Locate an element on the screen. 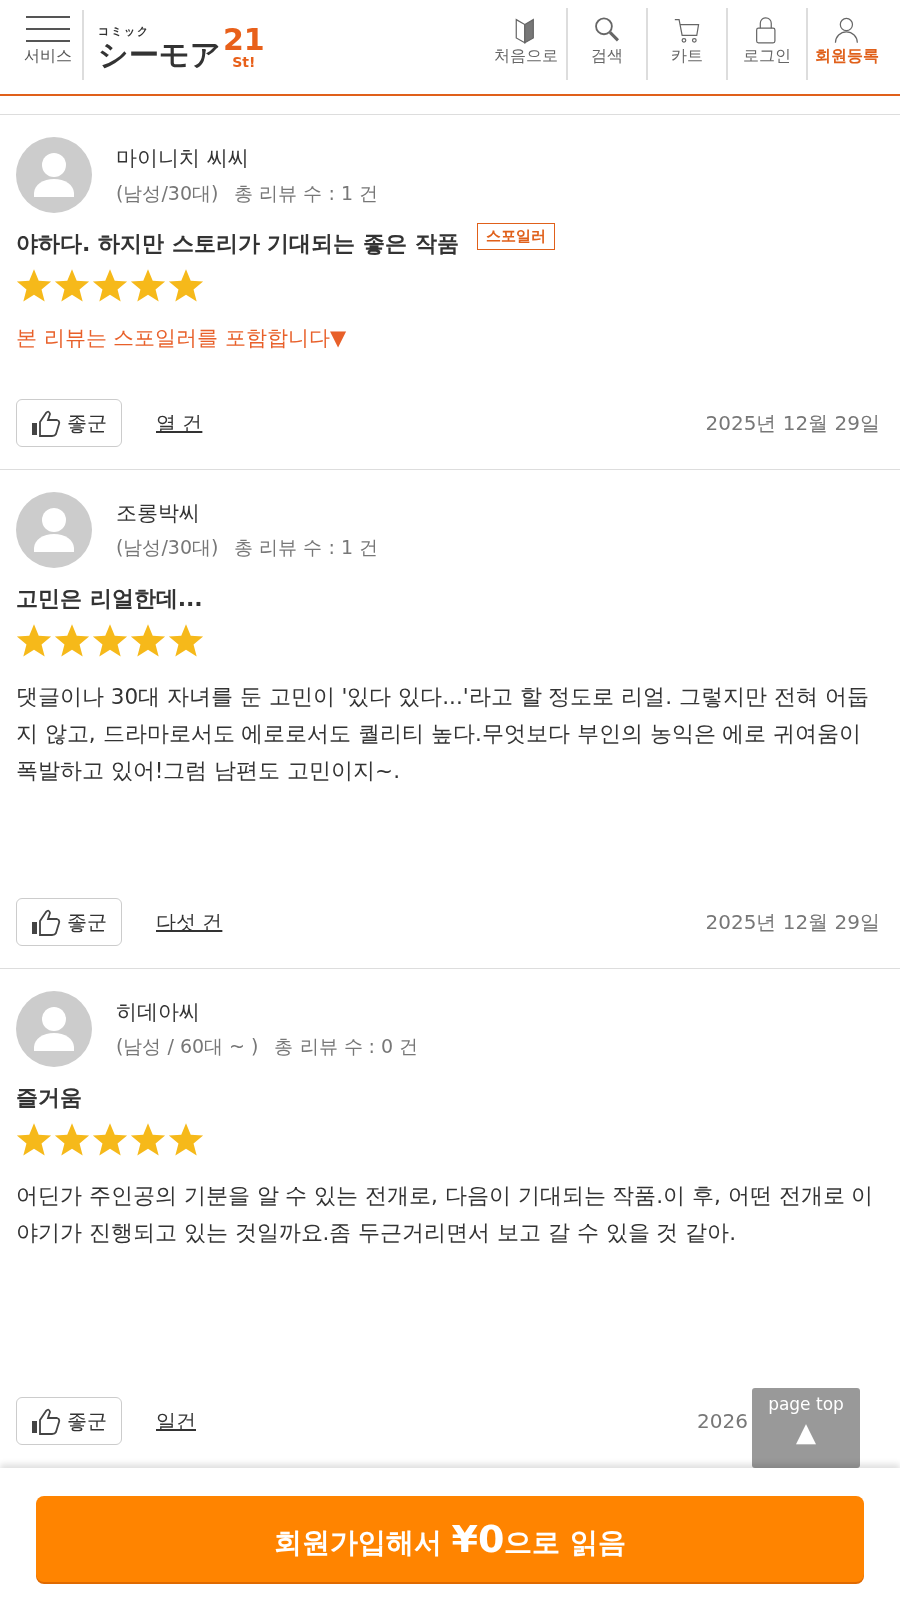 Image resolution: width=900 pixels, height=1598 pixels. reviewer-name: 마이니치 씨씨 is located at coordinates (183, 158).